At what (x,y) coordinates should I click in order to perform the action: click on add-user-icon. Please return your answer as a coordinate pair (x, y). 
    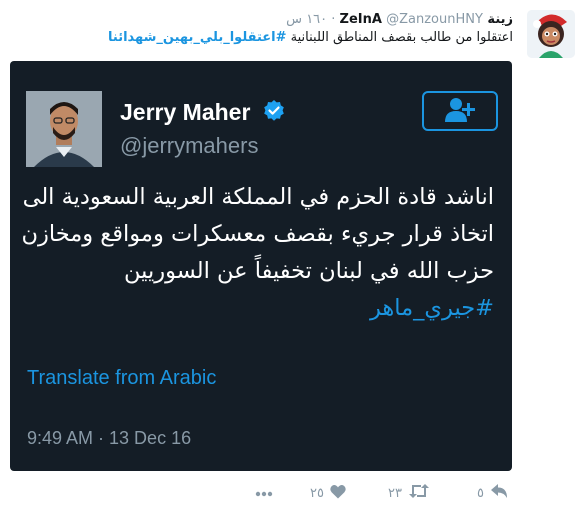
    Looking at the image, I should click on (460, 111).